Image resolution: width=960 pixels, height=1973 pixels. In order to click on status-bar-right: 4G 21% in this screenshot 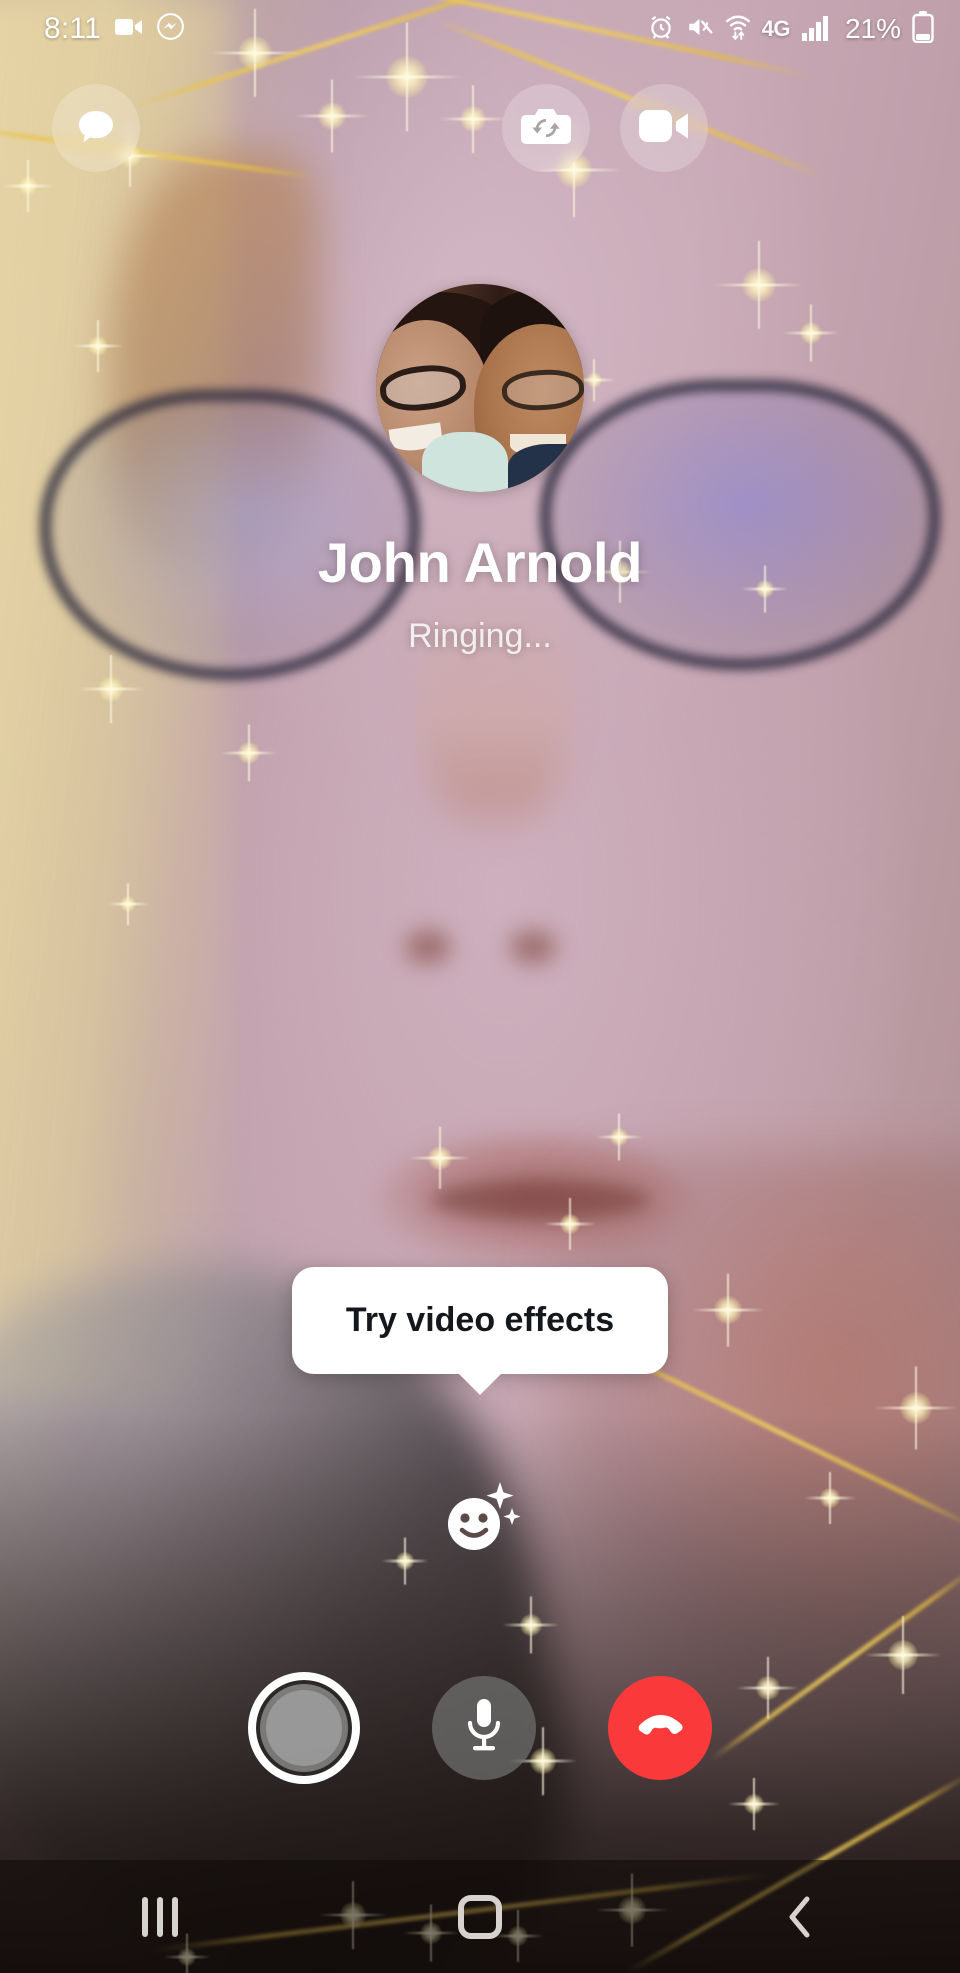, I will do `click(790, 29)`.